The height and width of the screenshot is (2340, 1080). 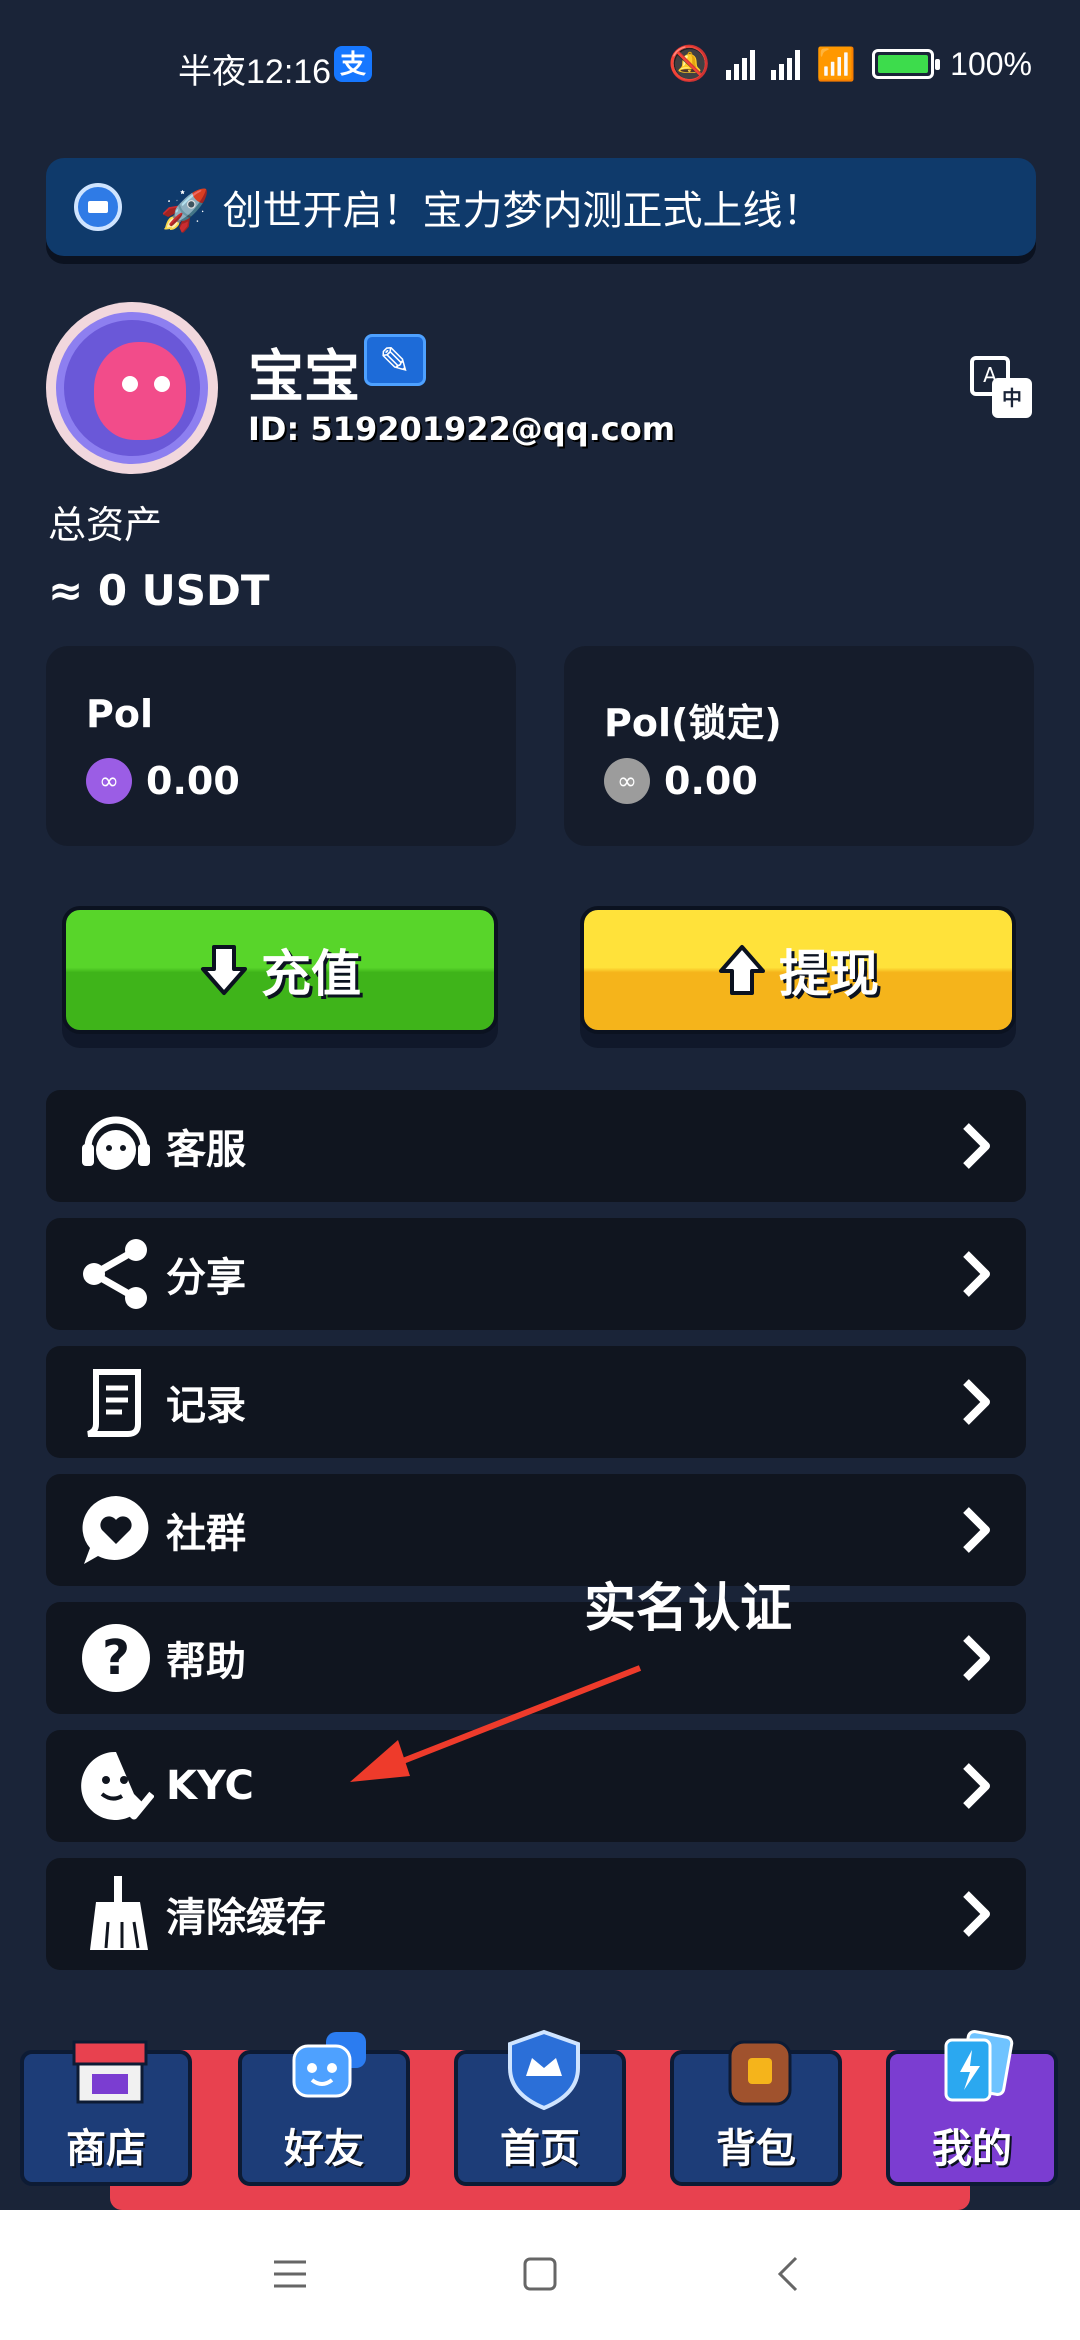 I want to click on menu-label: 记录, so click(x=206, y=1406).